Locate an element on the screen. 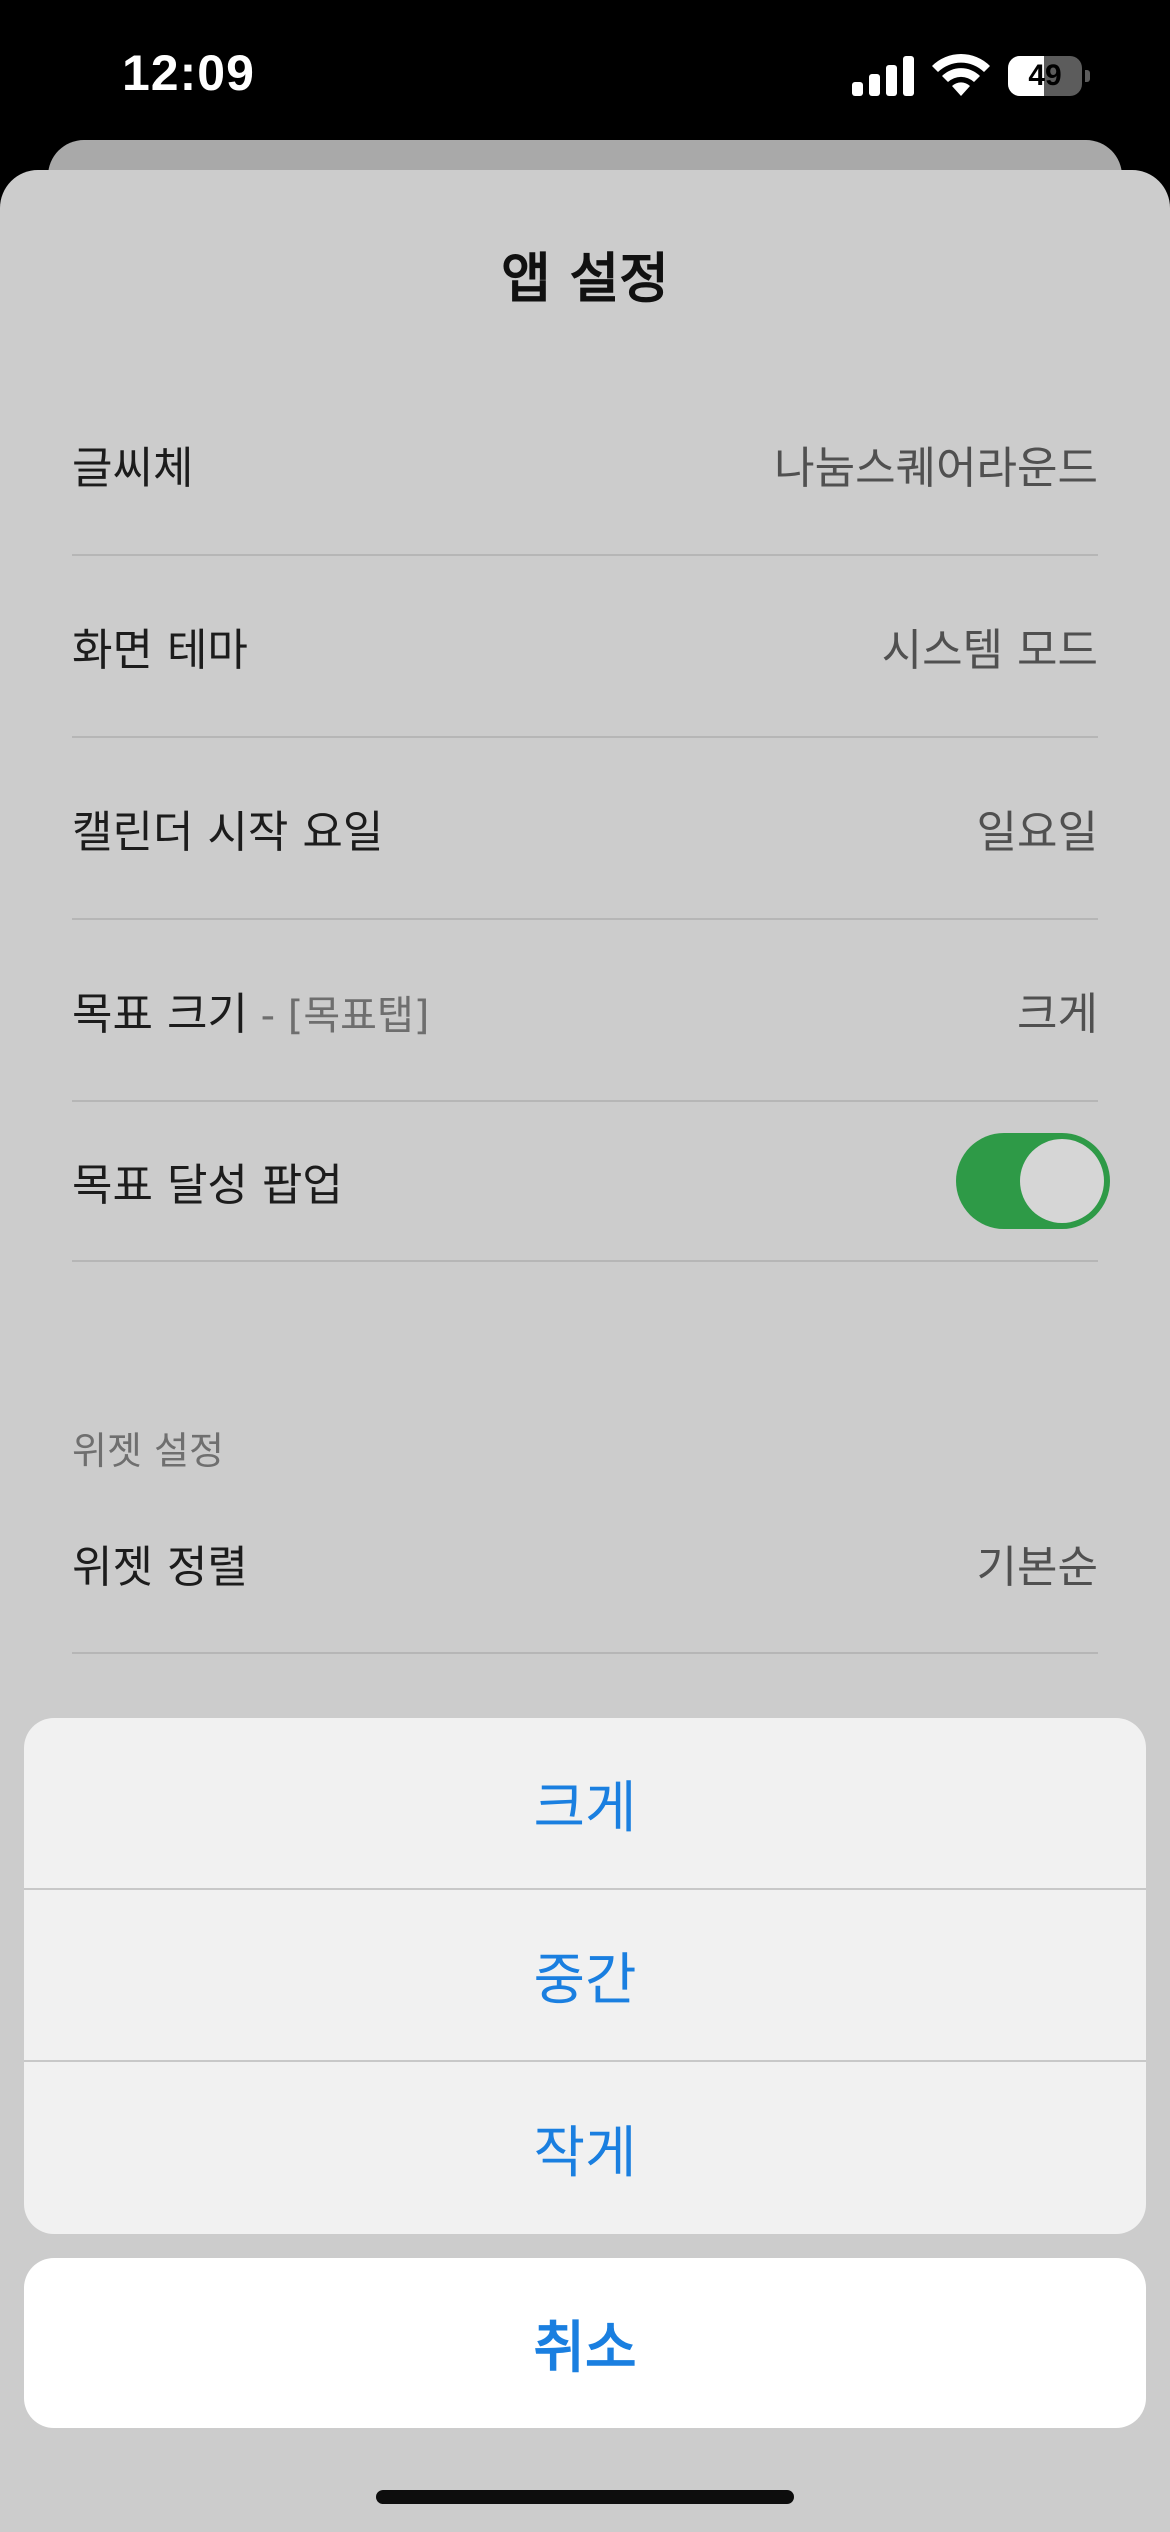 This screenshot has width=1170, height=2532. sheet-title: 앱 설정 is located at coordinates (585, 278).